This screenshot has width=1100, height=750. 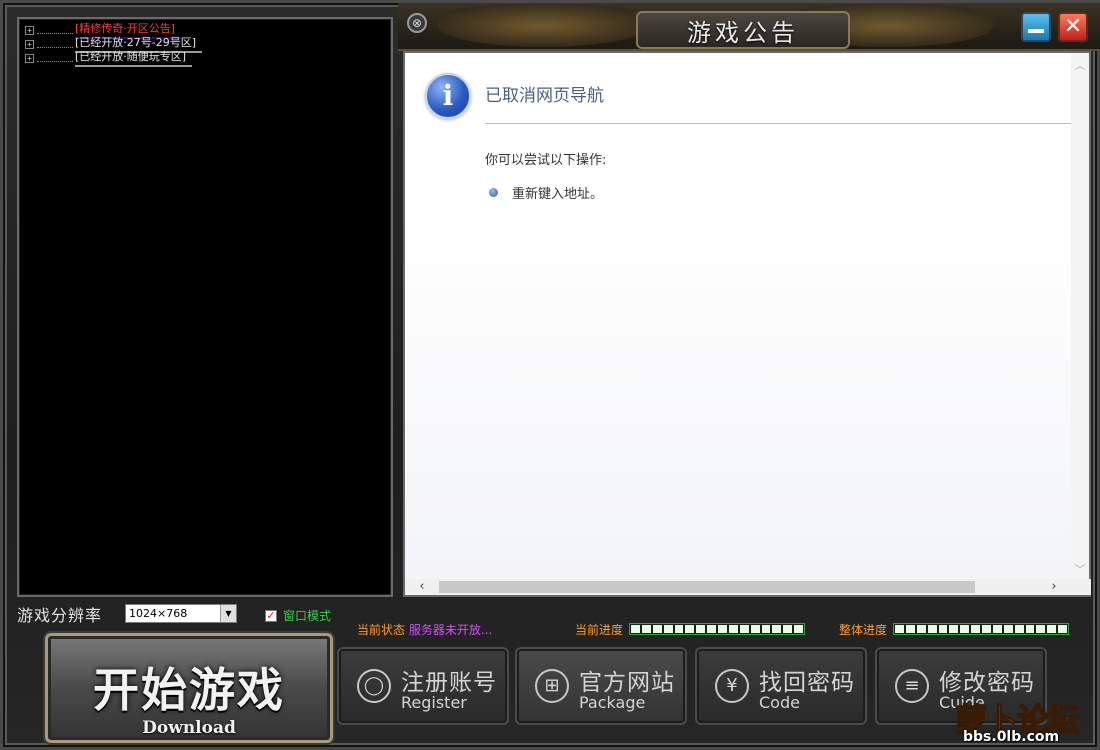 What do you see at coordinates (449, 683) in the screenshot?
I see `register-label: 注册账号` at bounding box center [449, 683].